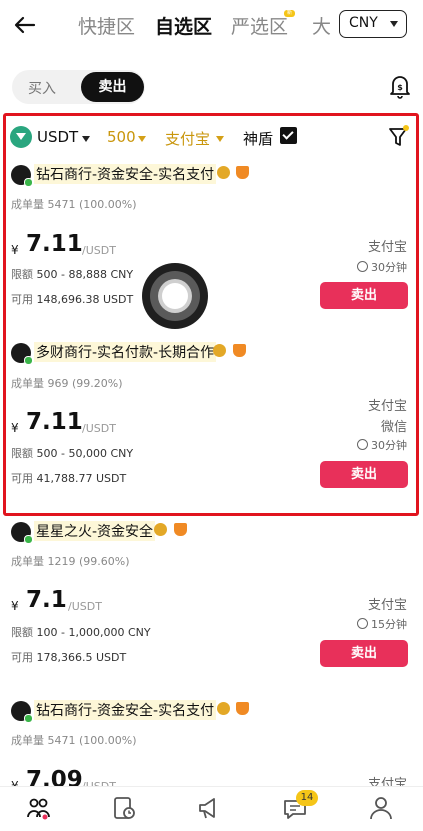  Describe the element at coordinates (124, 808) in the screenshot. I see `orders-icon` at that location.